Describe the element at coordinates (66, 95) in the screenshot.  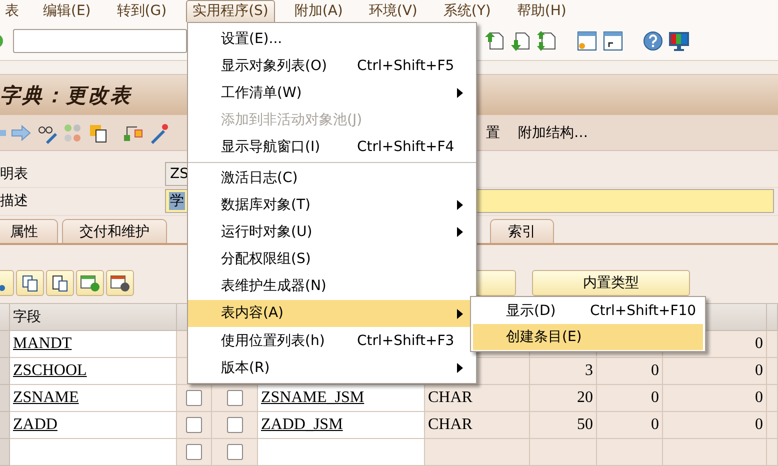
I see `screen-title: 字典：更改表` at that location.